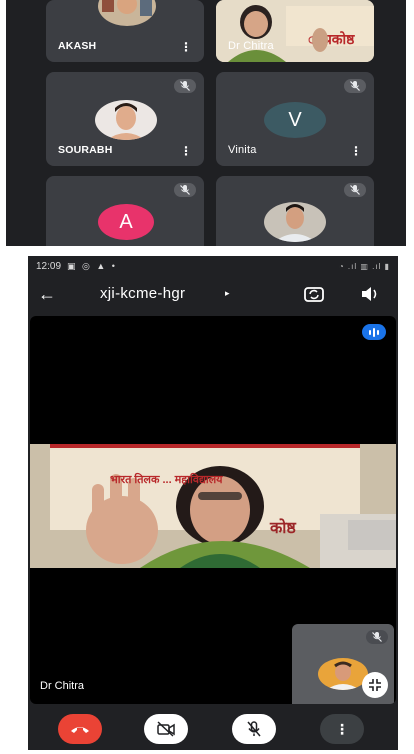  I want to click on participant-tile-akash: AKASH ⋮, so click(125, 31).